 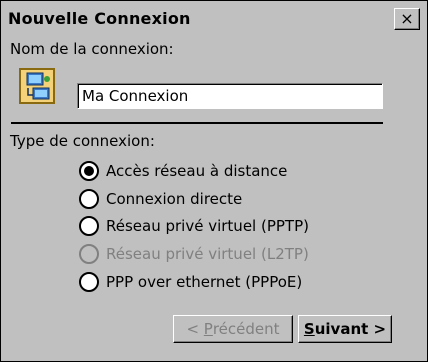 I want to click on radio-vpn-l2tp: Réseau privé virtuel (L2TP), so click(x=194, y=254).